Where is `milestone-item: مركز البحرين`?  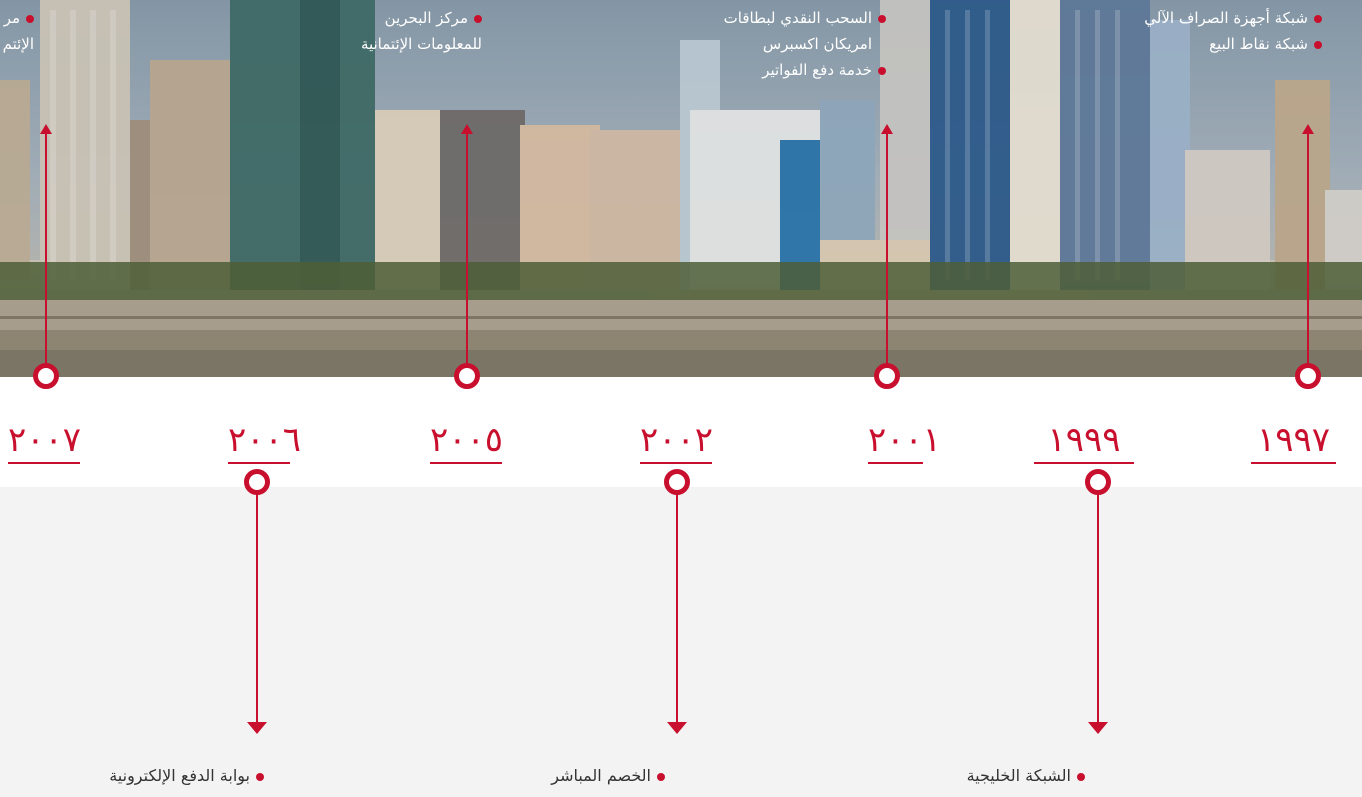 milestone-item: مركز البحرين is located at coordinates (421, 18).